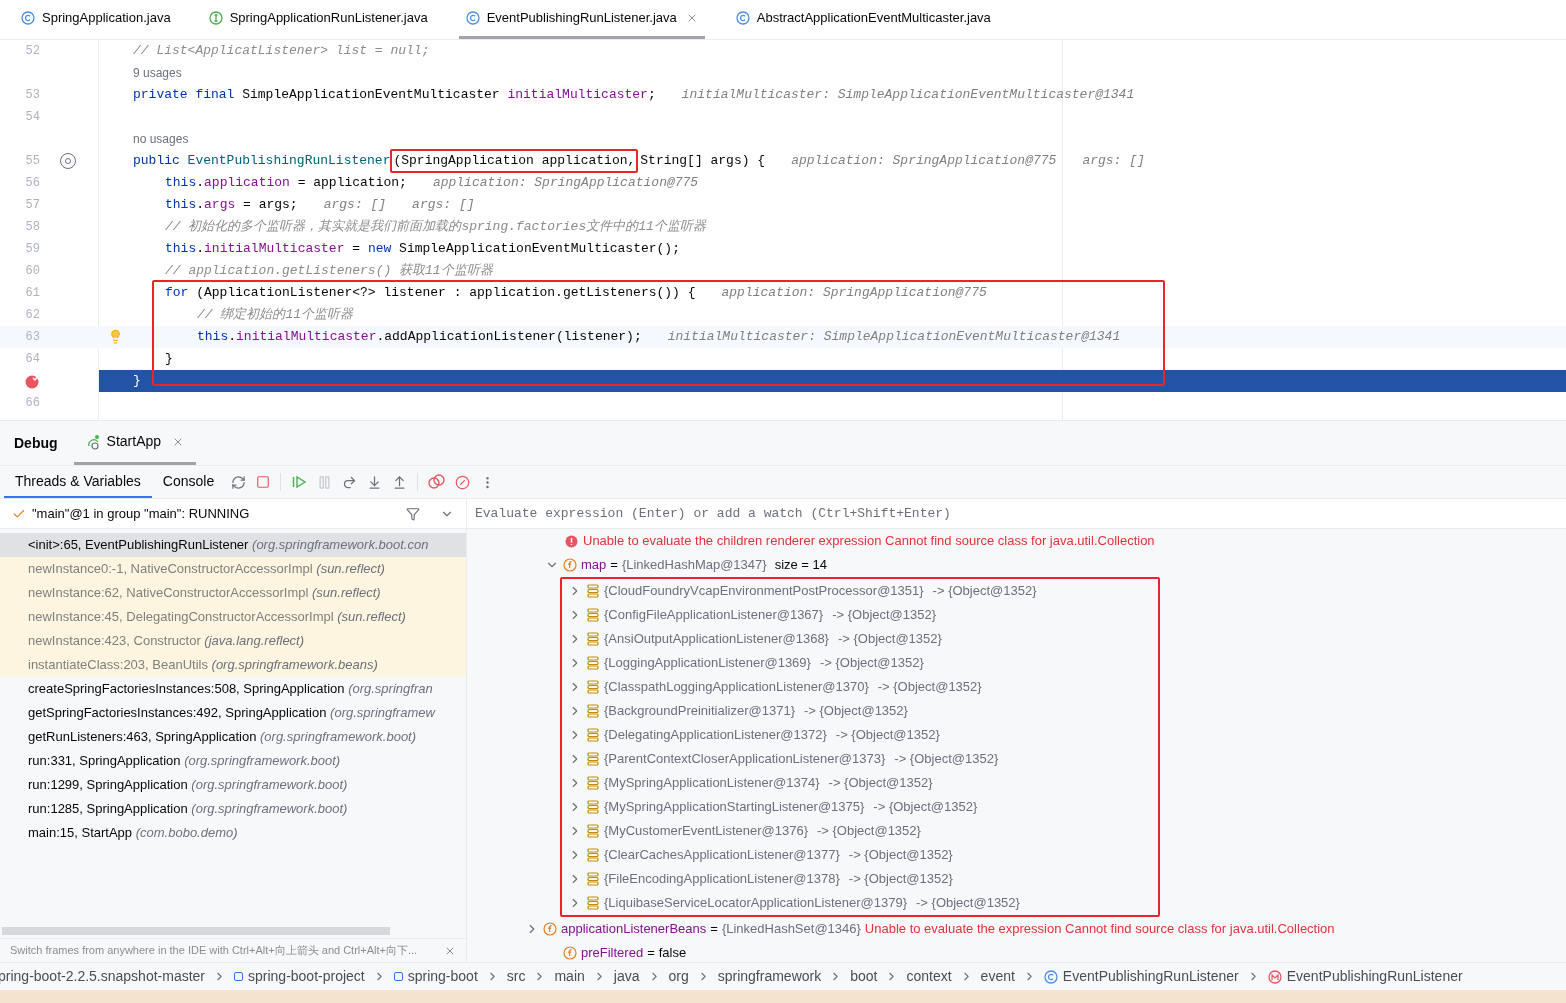  I want to click on map-entry: {BackgroundPreinitializer@1371} -> {Object@1352}, so click(860, 711).